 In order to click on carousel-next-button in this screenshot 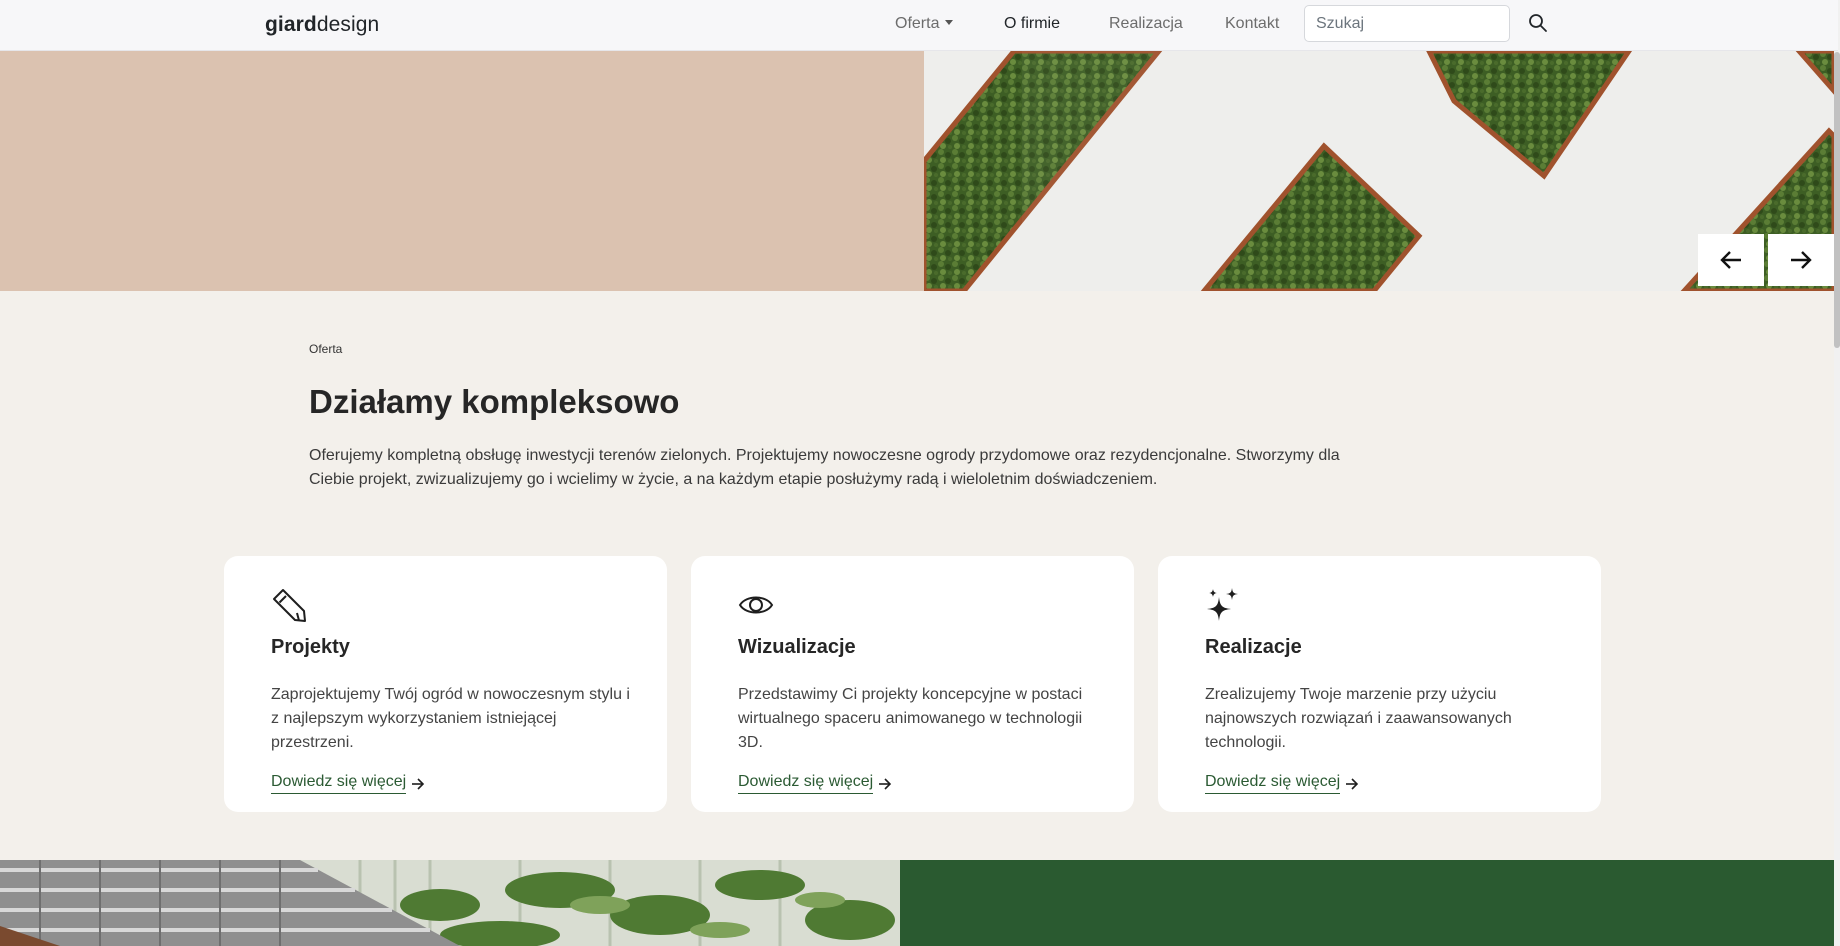, I will do `click(1801, 260)`.